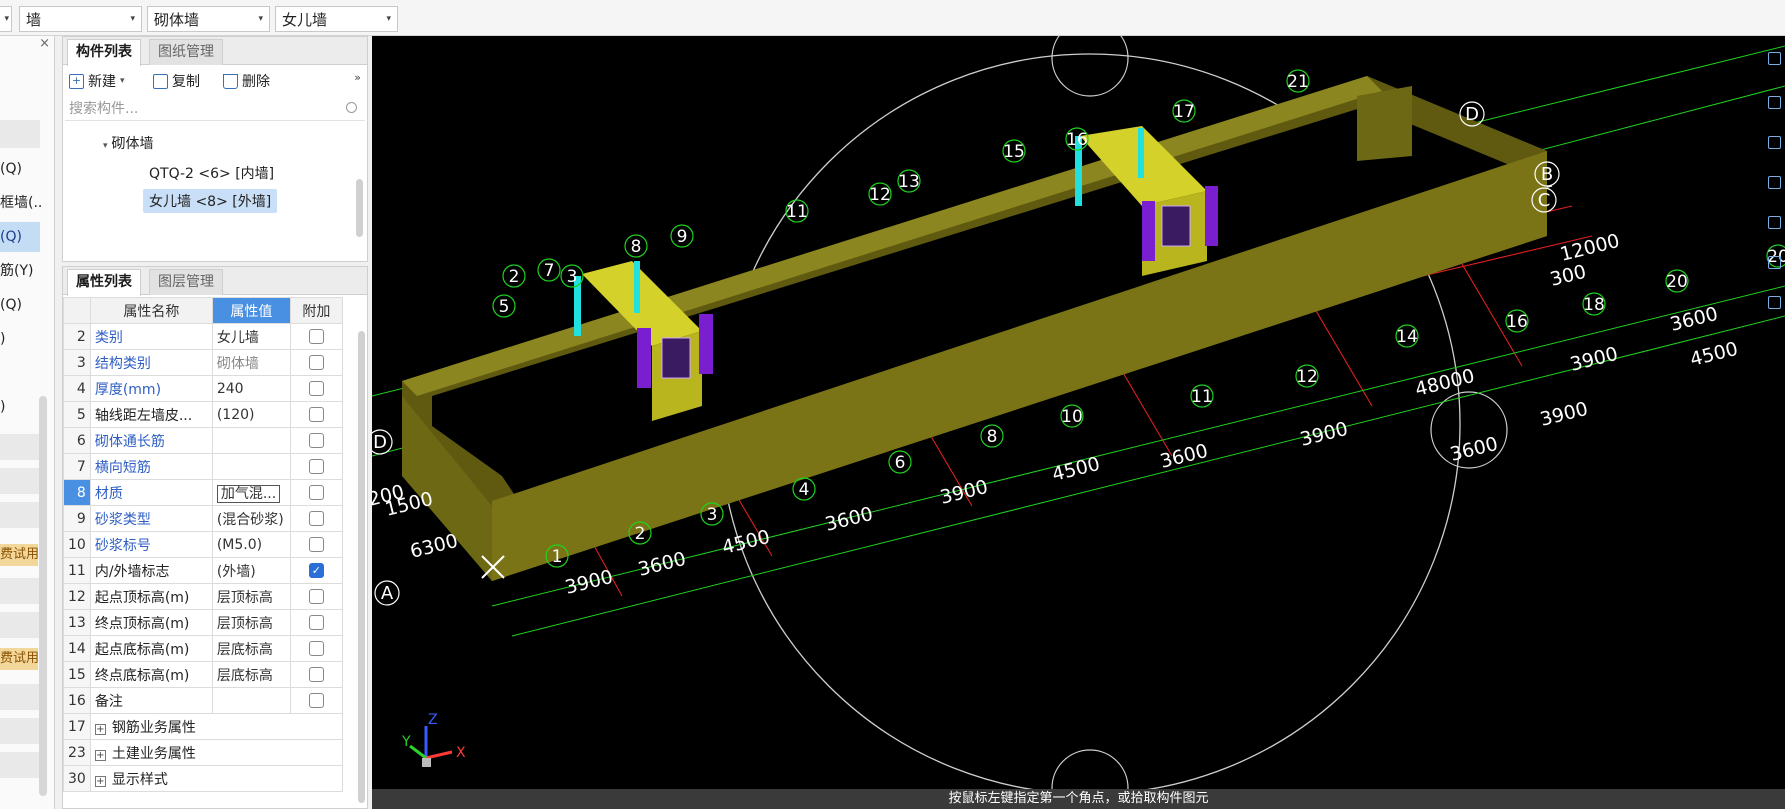  I want to click on close-icon: ×, so click(44, 43).